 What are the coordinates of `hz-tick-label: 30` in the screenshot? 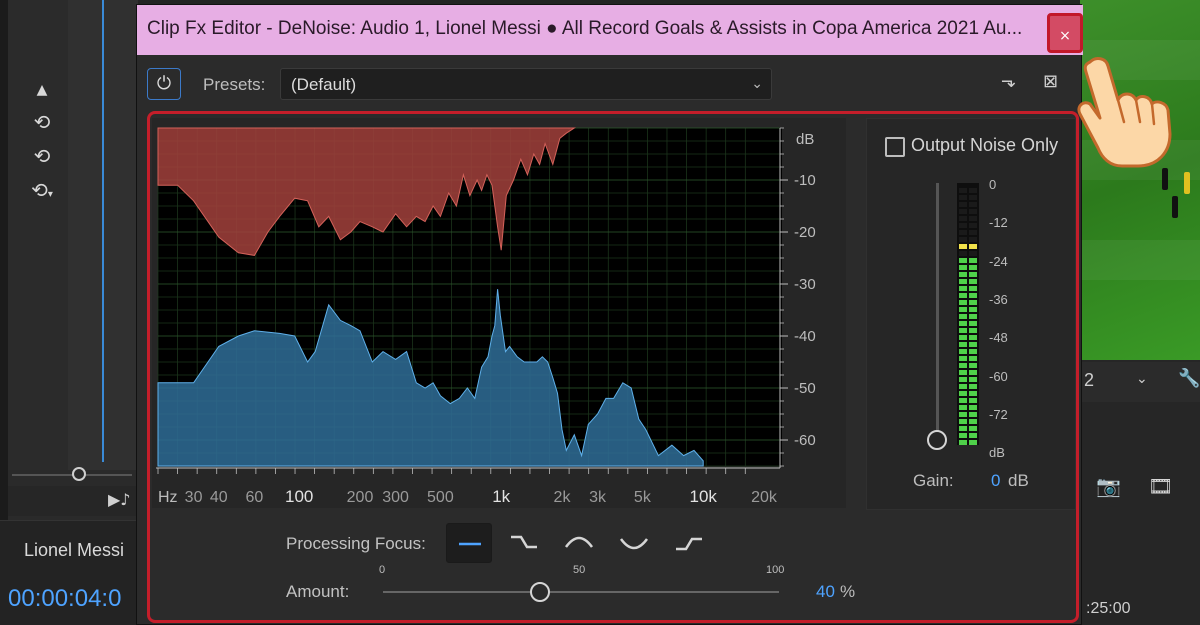 It's located at (194, 497).